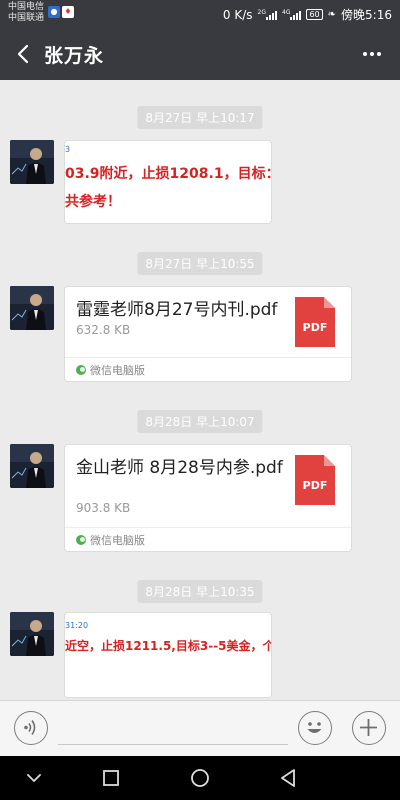 The width and height of the screenshot is (400, 800). What do you see at coordinates (200, 54) in the screenshot?
I see `title-bar: 张万永` at bounding box center [200, 54].